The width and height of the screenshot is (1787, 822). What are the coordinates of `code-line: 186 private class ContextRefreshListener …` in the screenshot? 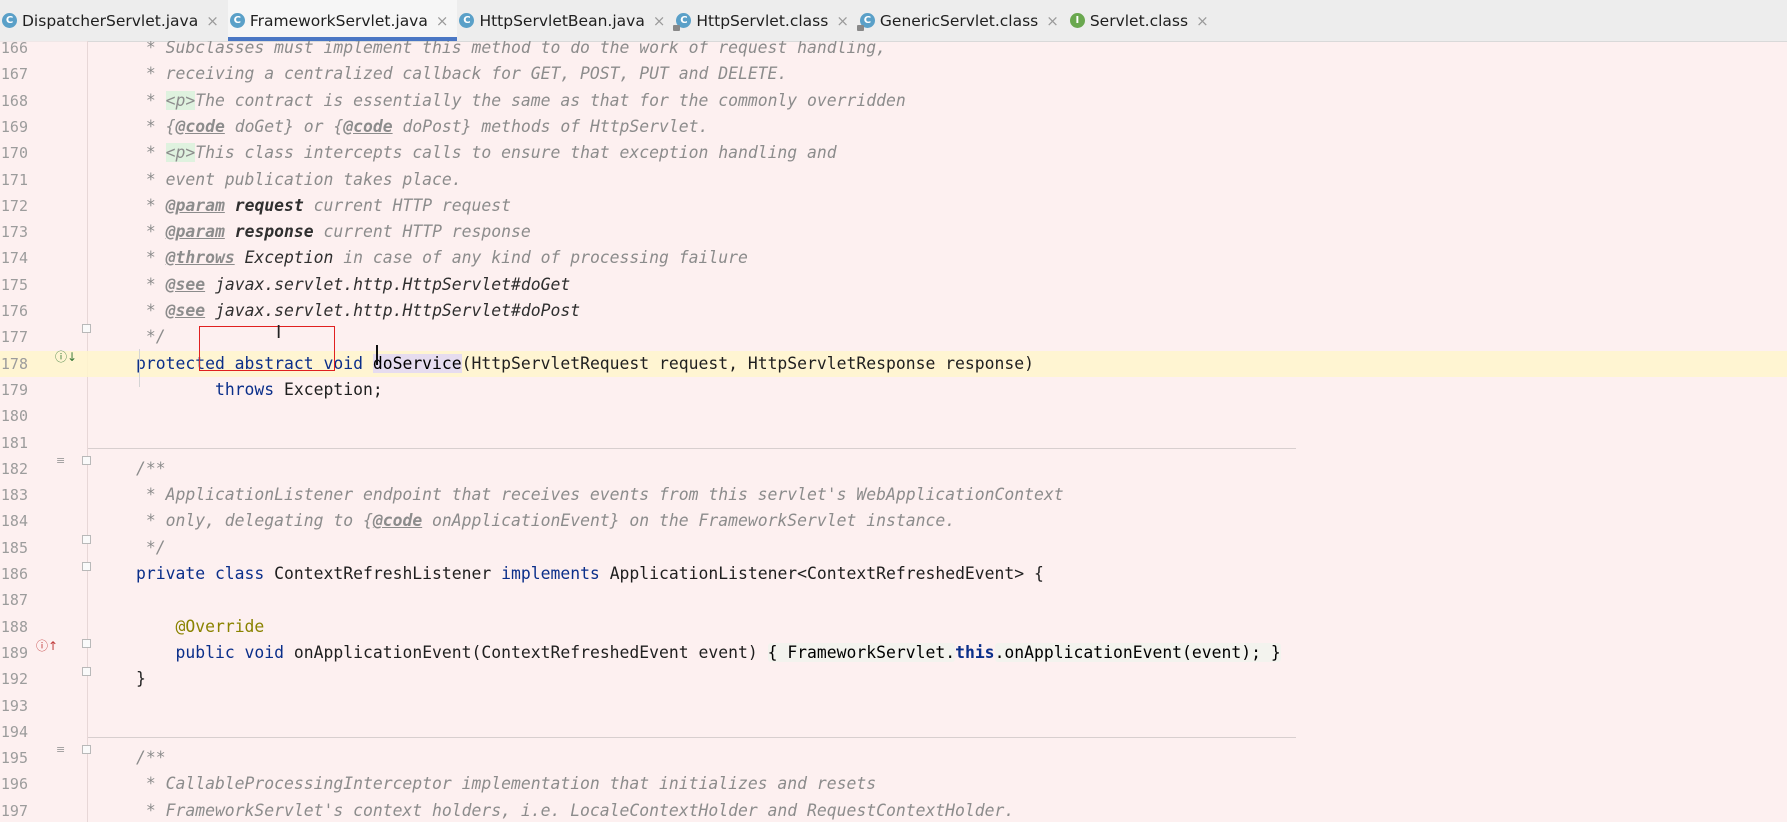 It's located at (893, 574).